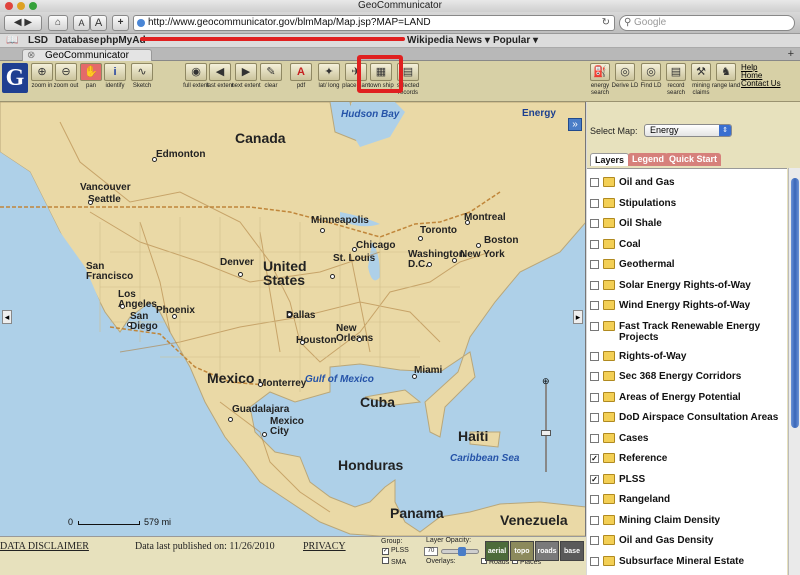 The height and width of the screenshot is (575, 800). I want to click on back-forward-buttons: ◀ ▶, so click(23, 23).